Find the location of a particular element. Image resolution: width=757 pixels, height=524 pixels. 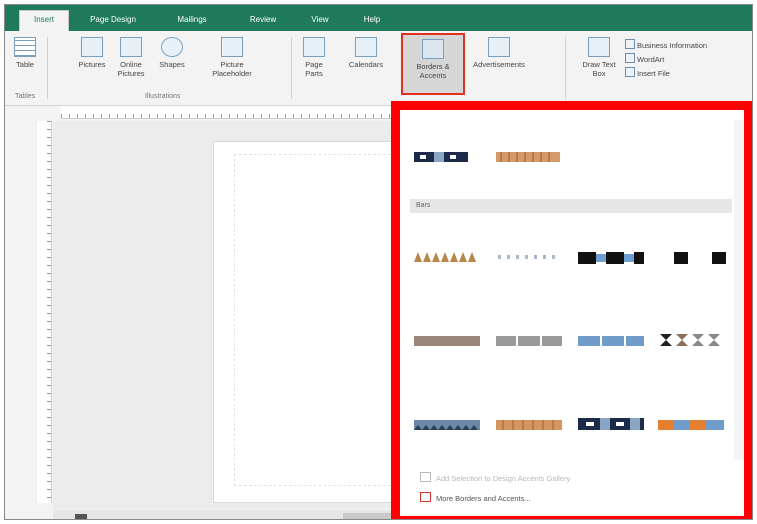

pictures-button: Pictures is located at coordinates (92, 53).